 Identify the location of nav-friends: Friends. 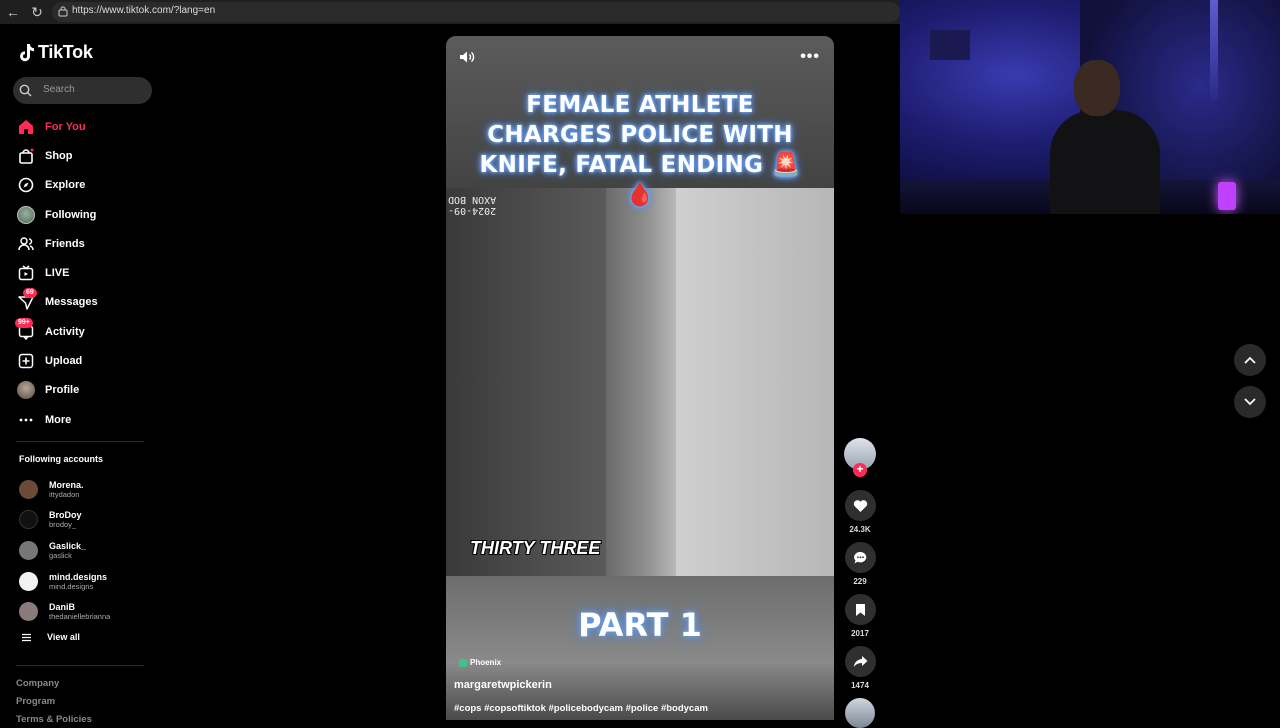
(87, 243).